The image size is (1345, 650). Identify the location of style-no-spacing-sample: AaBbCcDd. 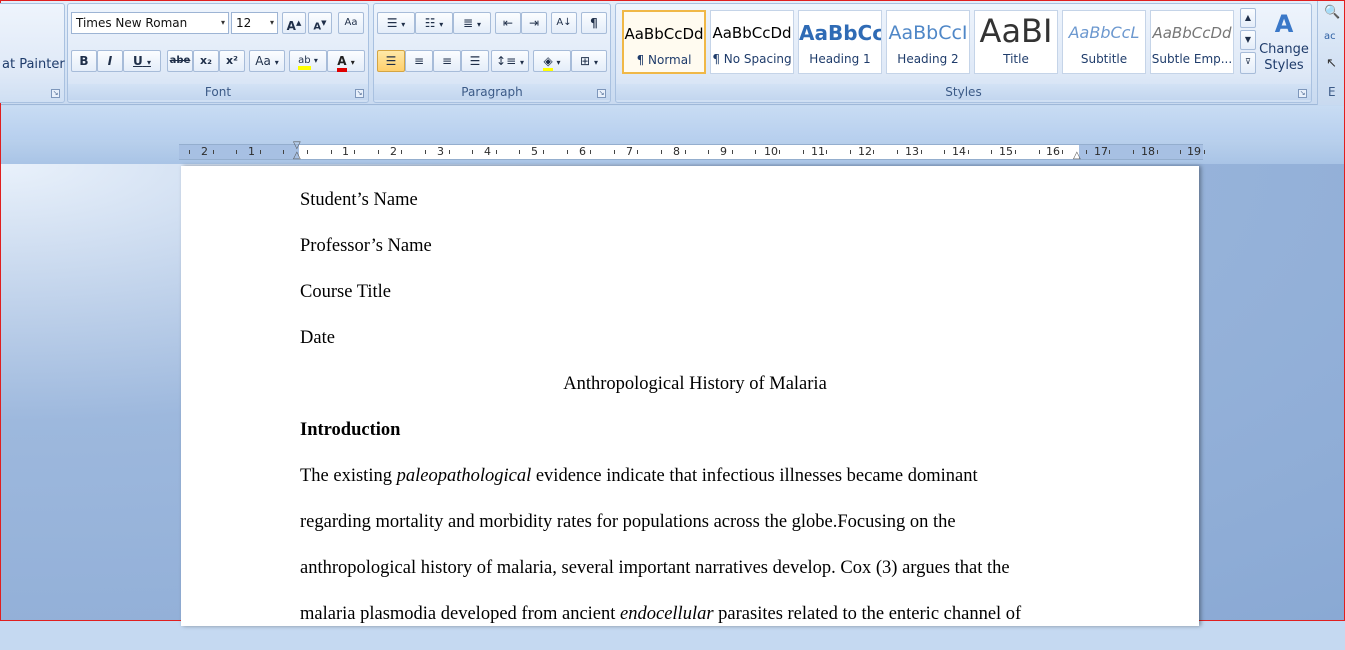
(752, 33).